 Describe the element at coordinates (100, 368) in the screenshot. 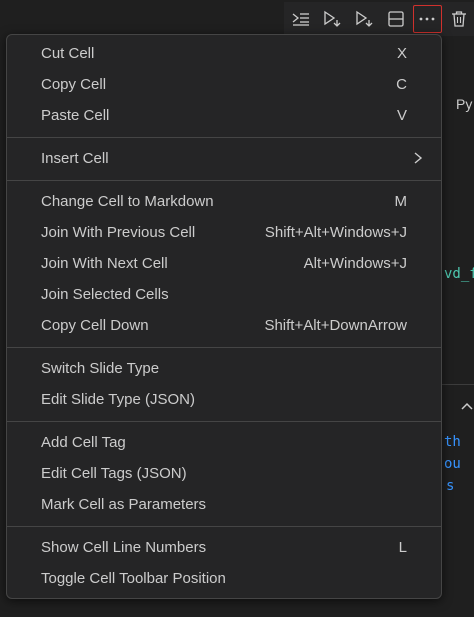

I see `menu-item-label: Switch Slide Type` at that location.